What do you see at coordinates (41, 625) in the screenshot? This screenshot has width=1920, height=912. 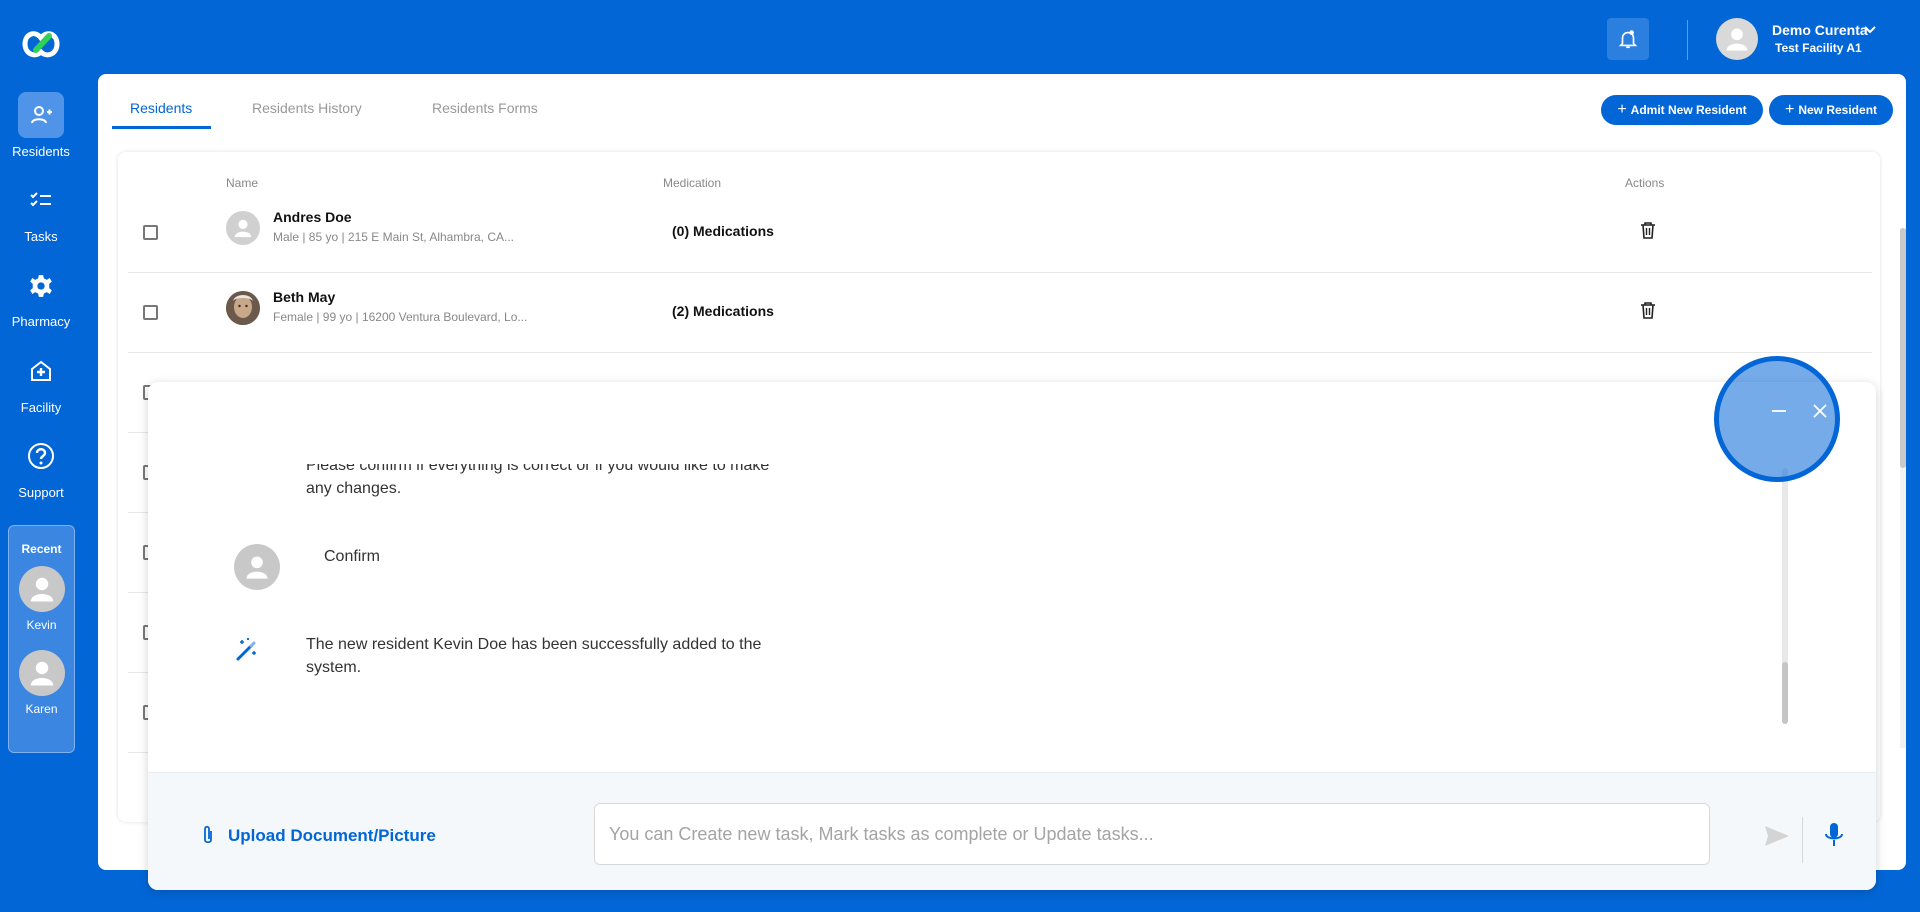 I see `recent-item-label: Kevin` at bounding box center [41, 625].